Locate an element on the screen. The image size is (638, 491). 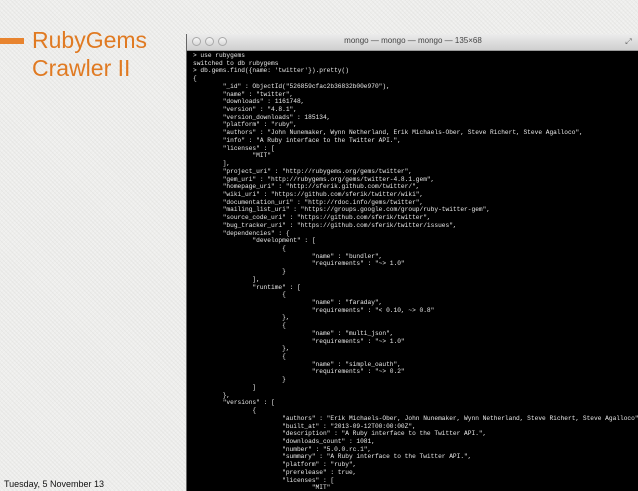
terminal-line: "name" : "twitter", is located at coordinates (243, 94).